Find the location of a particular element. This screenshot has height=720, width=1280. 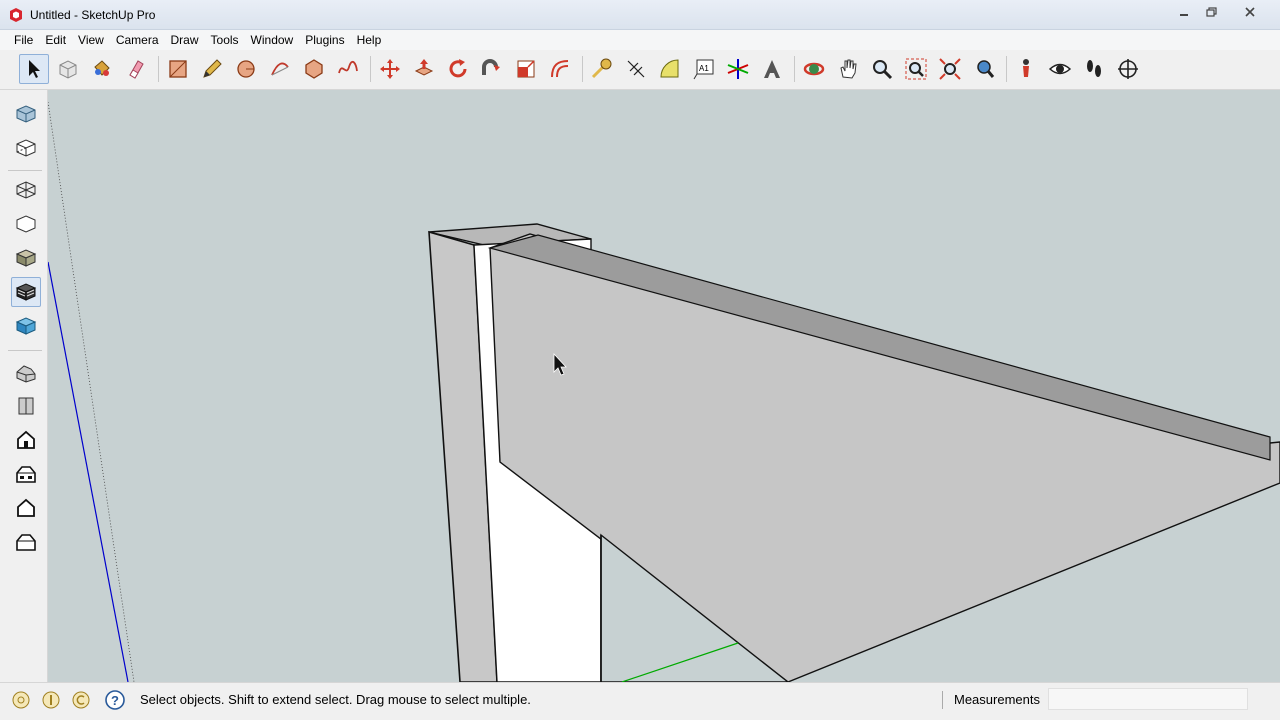

hidden-line-cube-icon is located at coordinates (26, 224).